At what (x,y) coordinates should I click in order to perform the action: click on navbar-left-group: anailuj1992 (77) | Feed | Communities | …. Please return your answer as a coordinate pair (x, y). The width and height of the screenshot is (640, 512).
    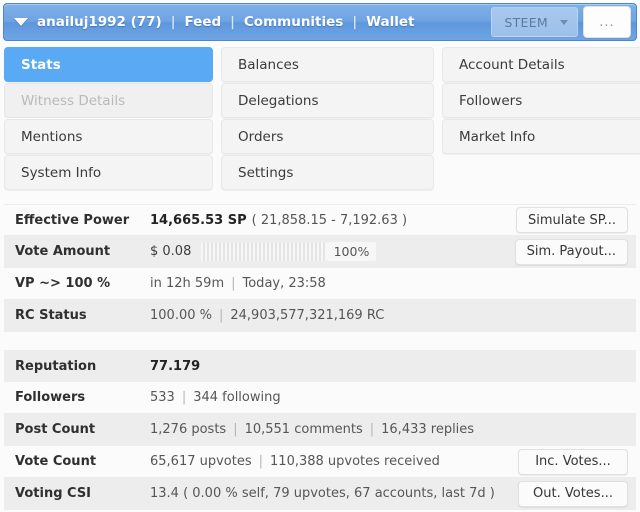
    Looking at the image, I should click on (249, 22).